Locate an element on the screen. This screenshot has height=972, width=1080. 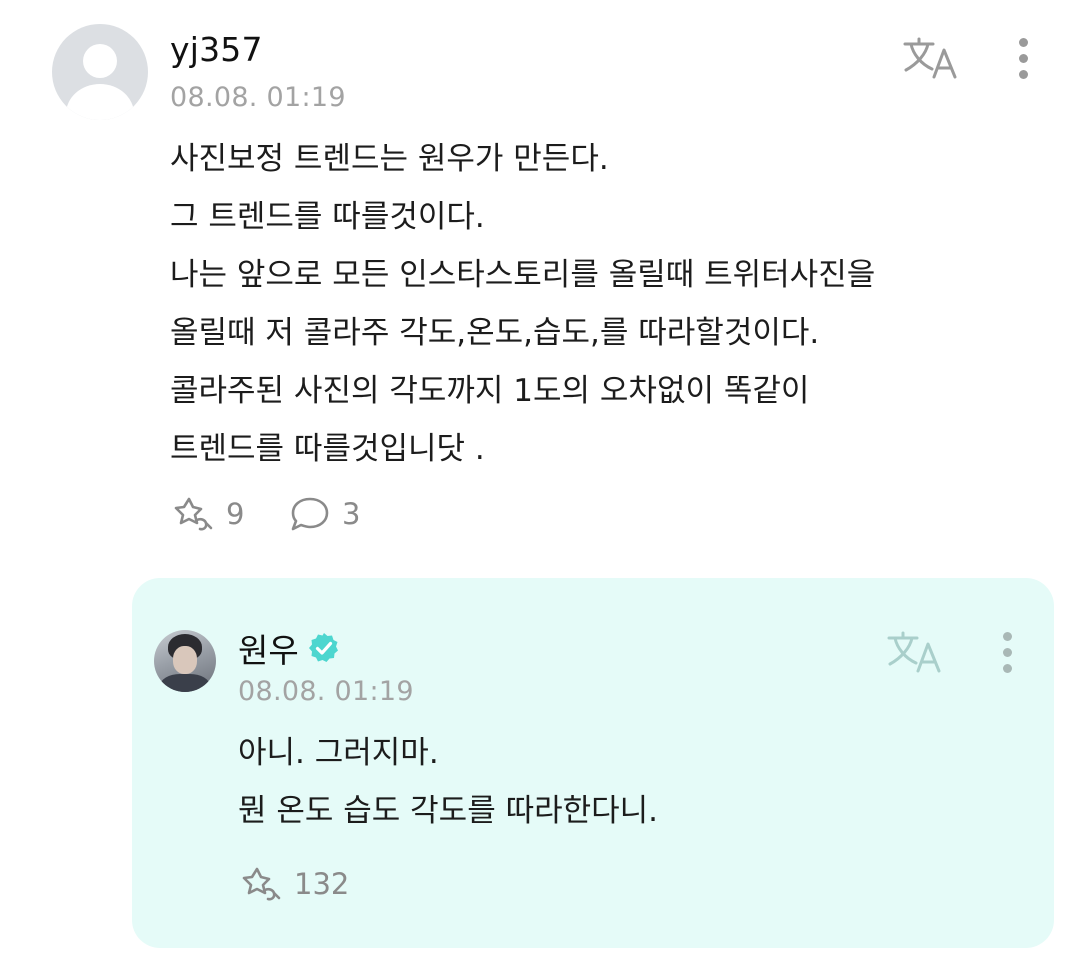
post-body-line: 콜라주된 사진의 각도까지 1도의 오차없이 똑같이 is located at coordinates (490, 391).